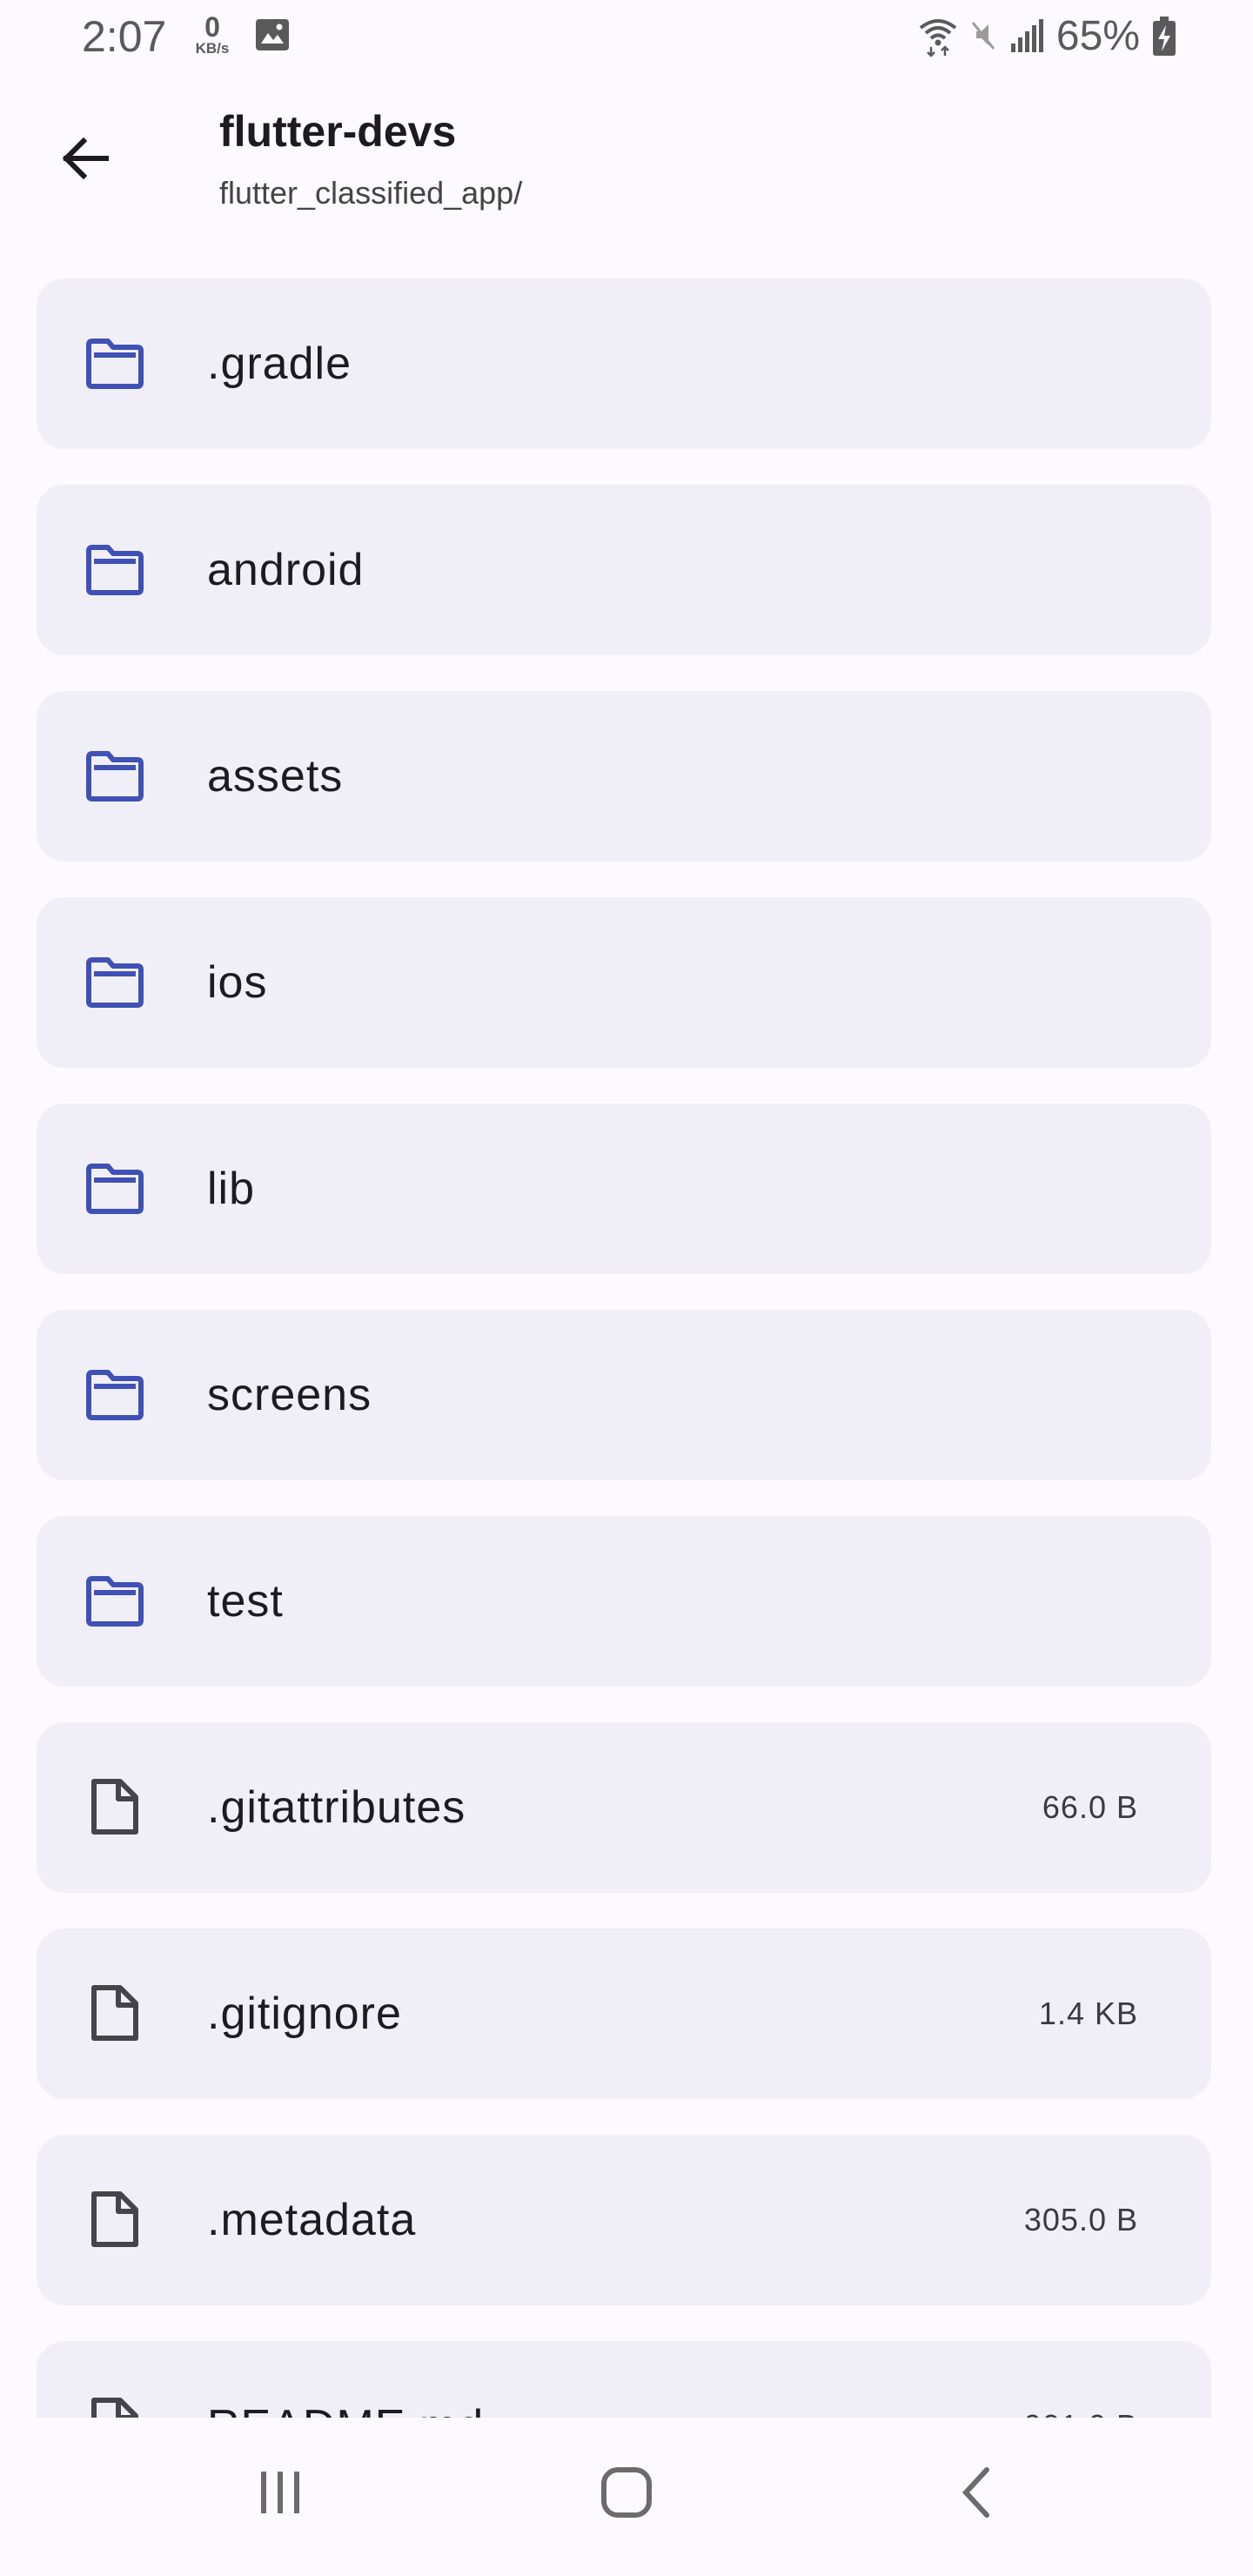  Describe the element at coordinates (1097, 36) in the screenshot. I see `battery-percentage: 65%` at that location.